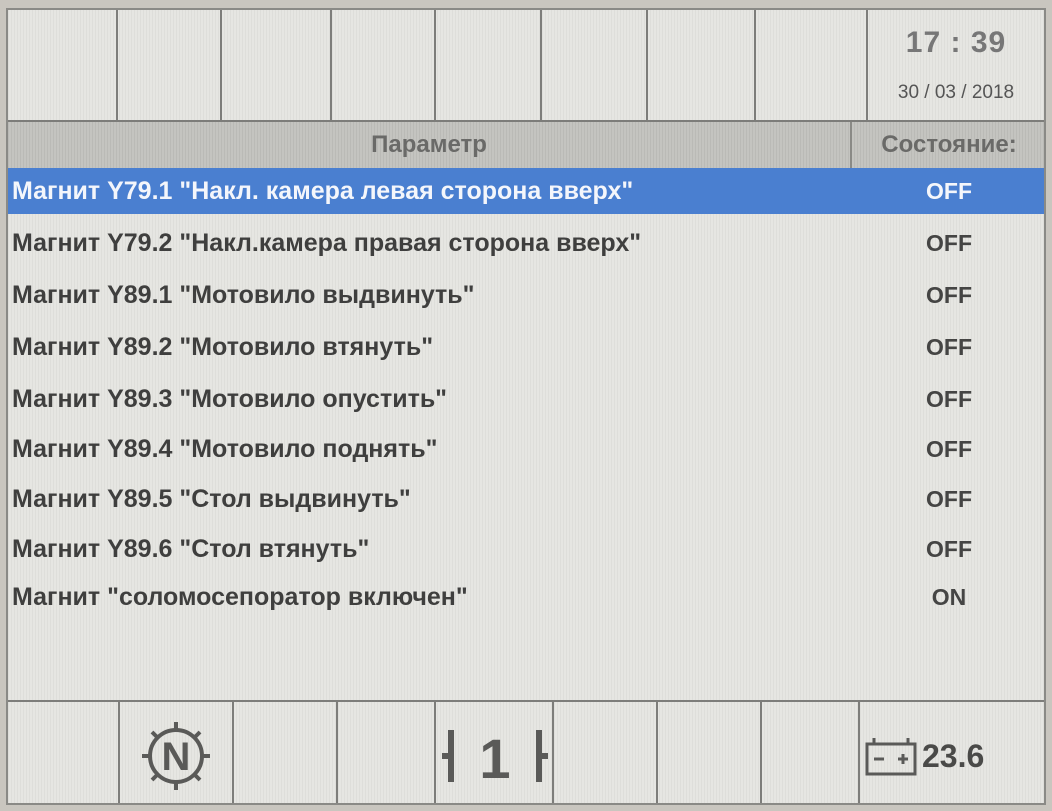 Image resolution: width=1052 pixels, height=811 pixels. Describe the element at coordinates (949, 597) in the screenshot. I see `row-state: ON` at that location.